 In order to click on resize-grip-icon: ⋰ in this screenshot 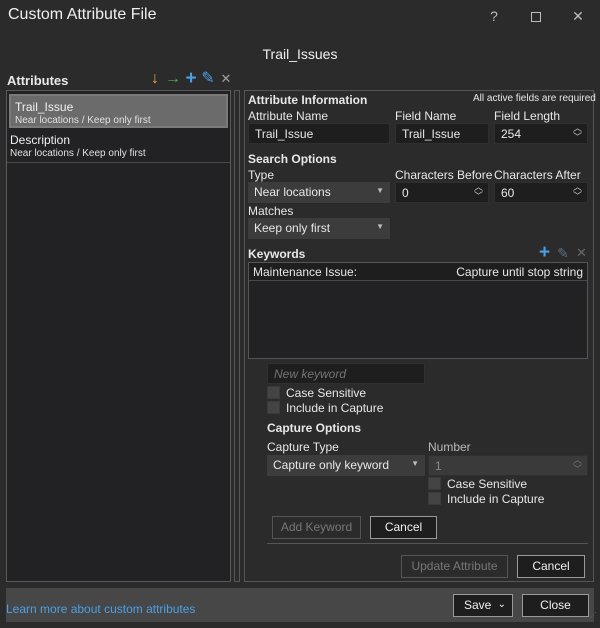, I will do `click(594, 619)`.